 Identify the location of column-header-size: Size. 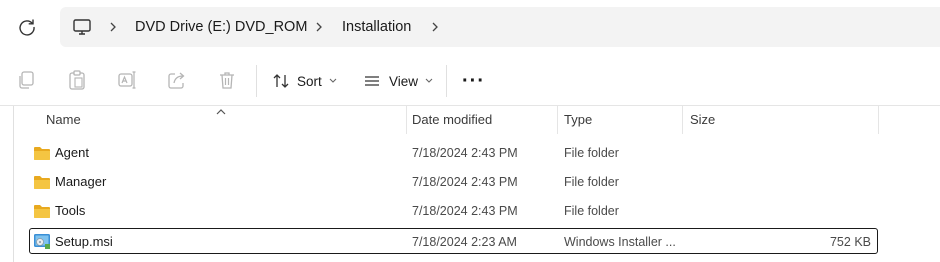
(781, 120).